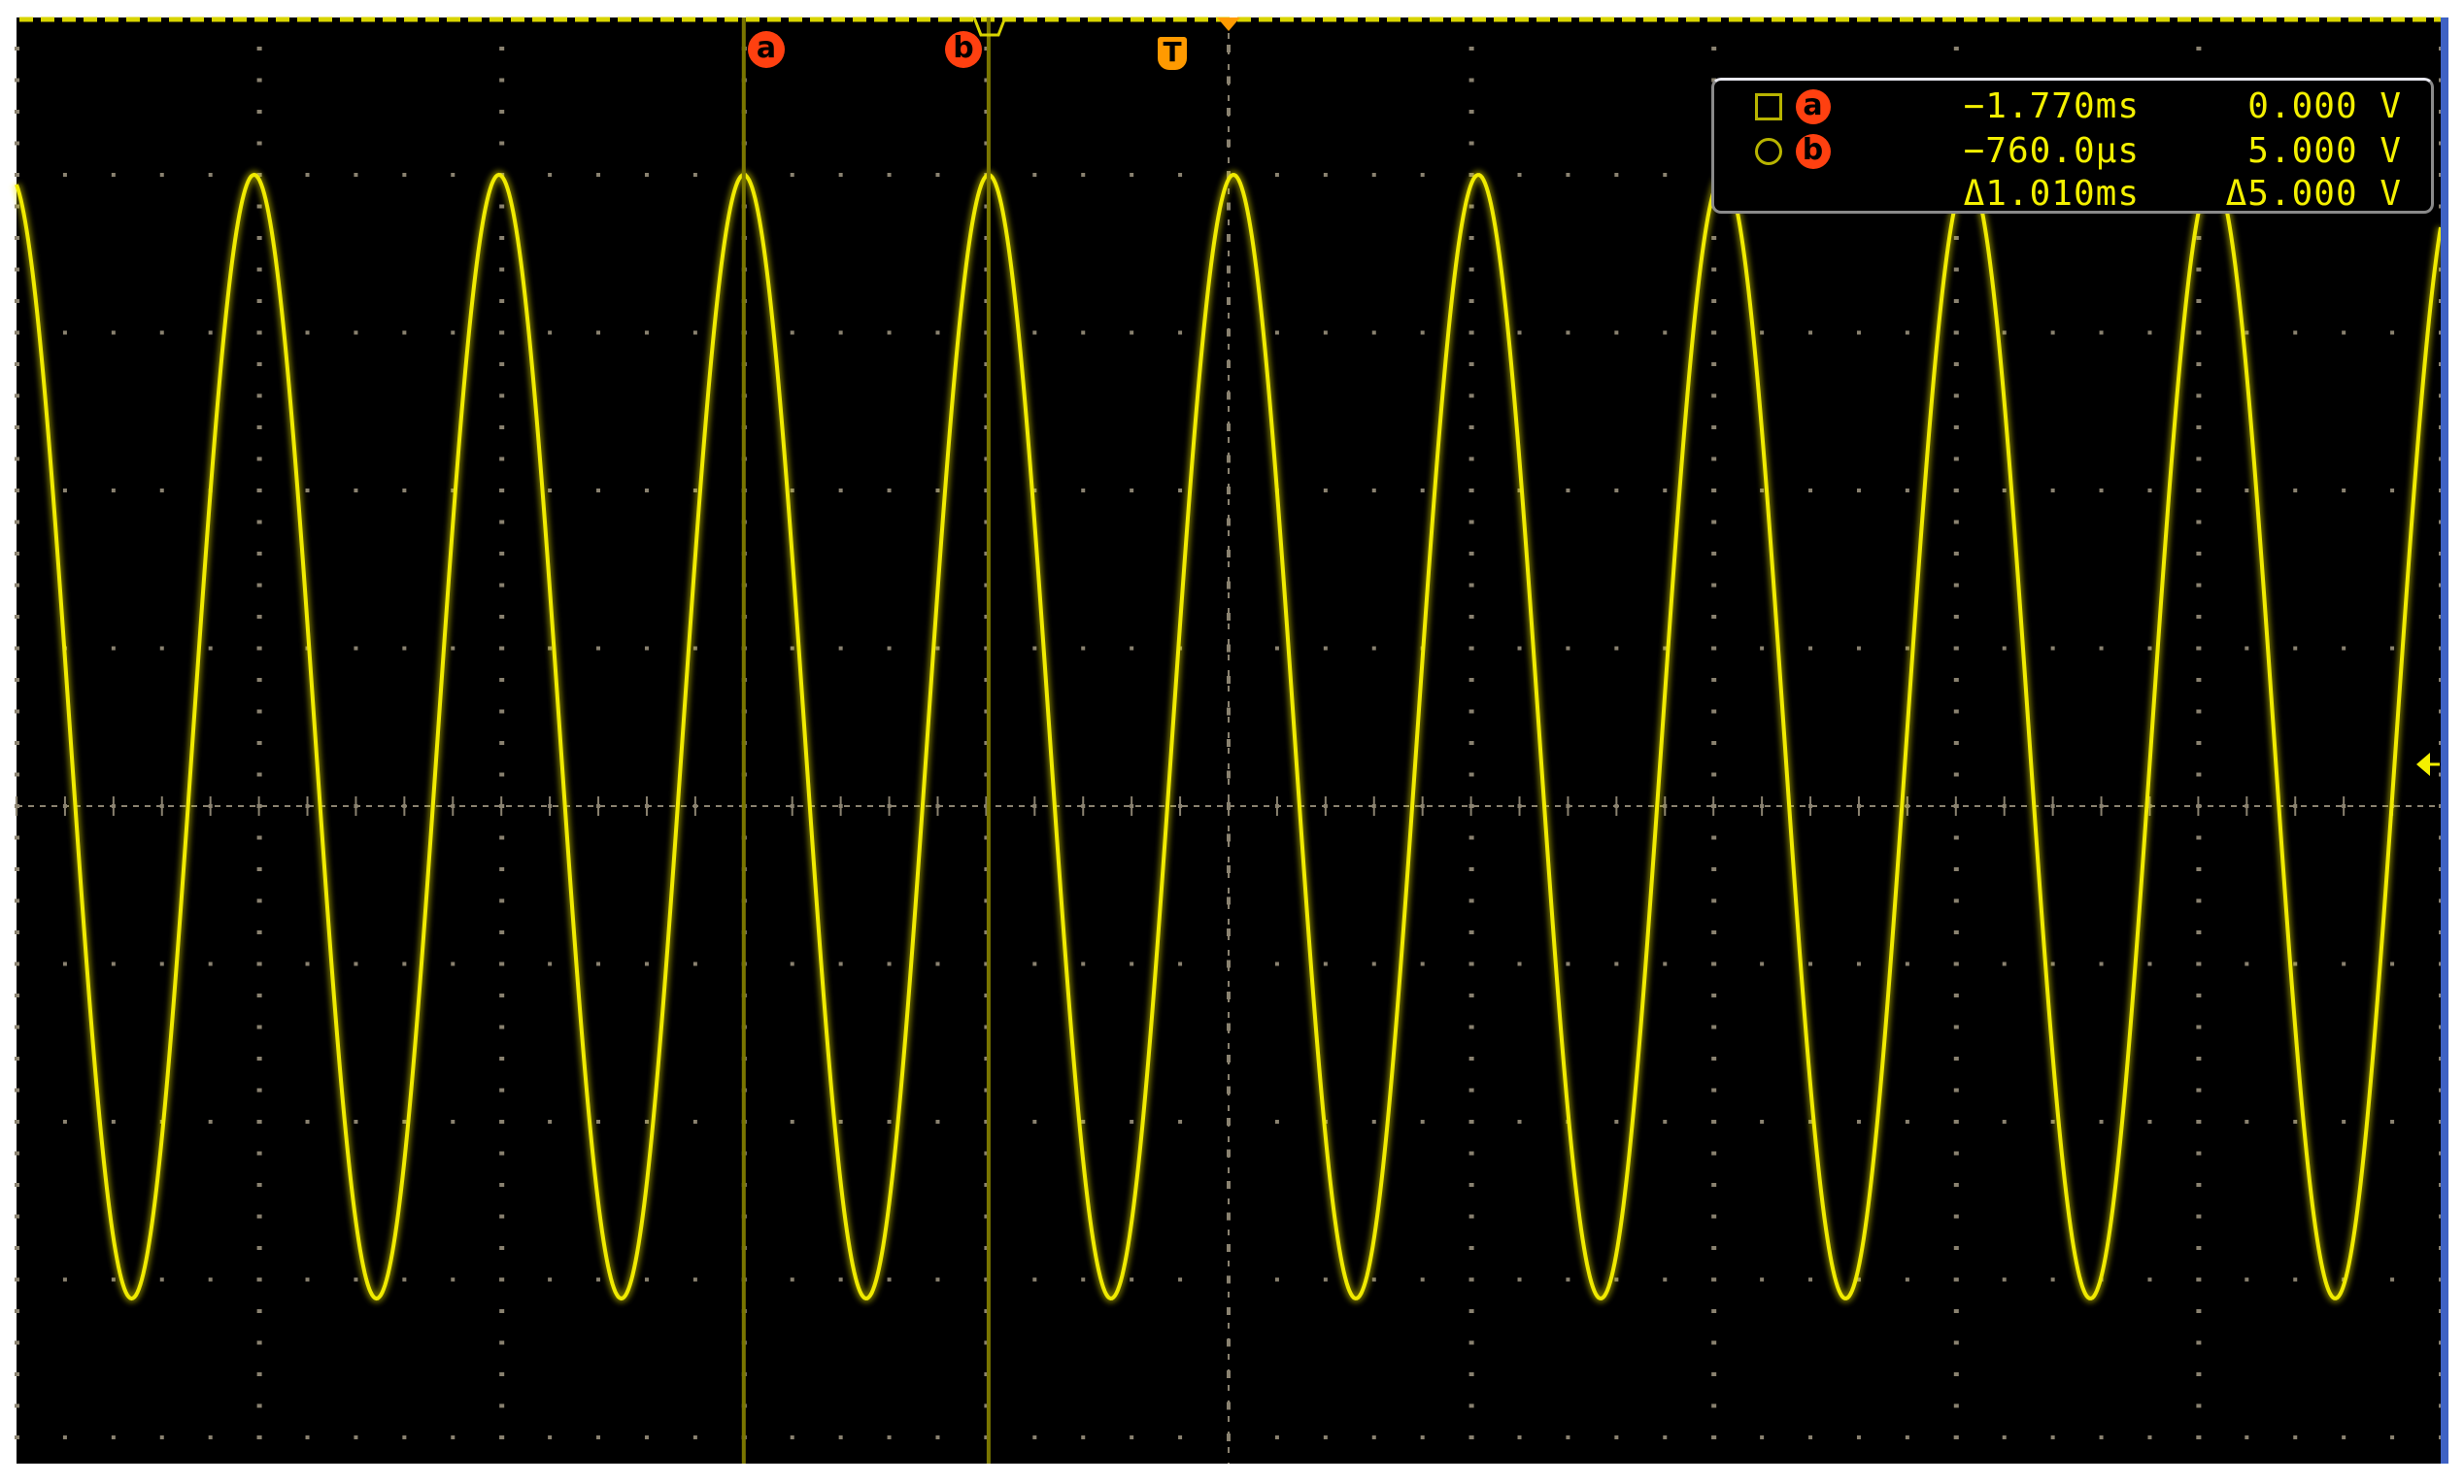 This screenshot has height=1484, width=2464. I want to click on readout-row-delta: Δ1.010ms Δ5.000 V, so click(2072, 194).